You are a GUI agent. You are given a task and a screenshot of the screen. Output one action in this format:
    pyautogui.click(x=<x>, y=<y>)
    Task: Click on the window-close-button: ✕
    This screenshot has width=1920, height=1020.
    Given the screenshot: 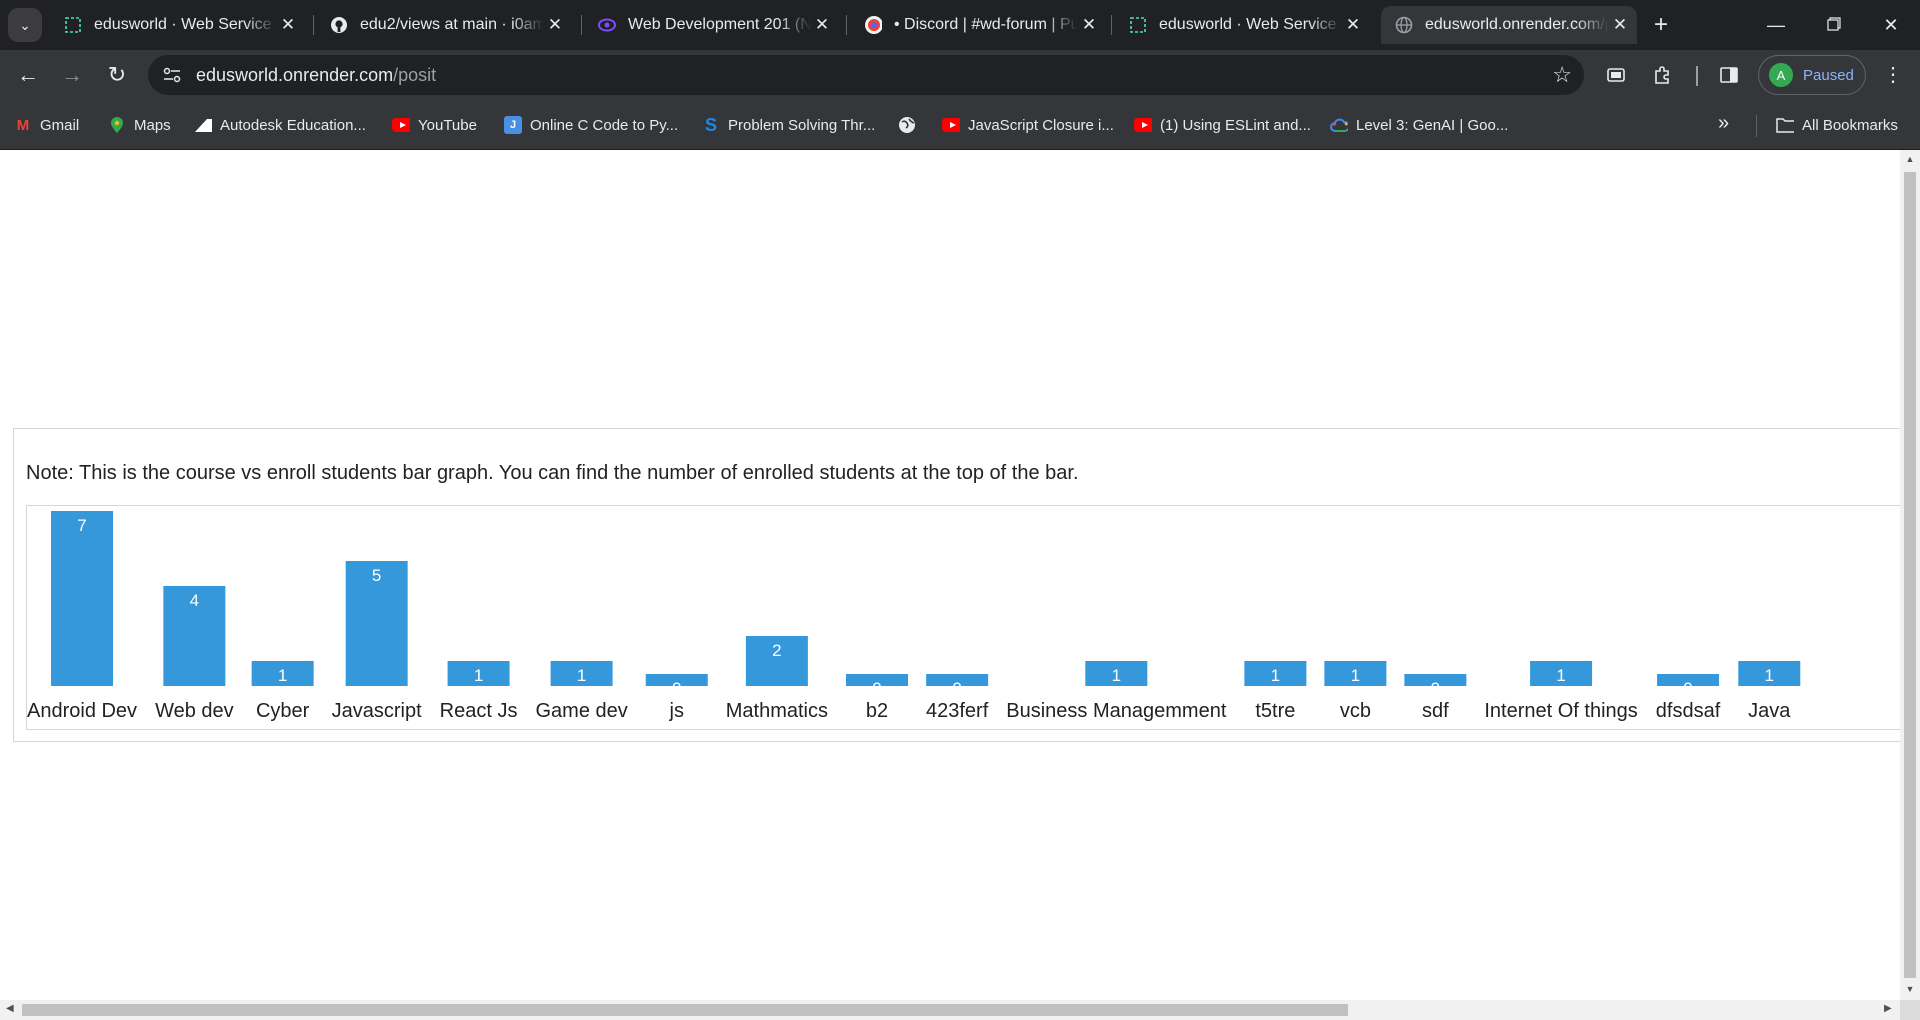 What is the action you would take?
    pyautogui.click(x=1891, y=25)
    